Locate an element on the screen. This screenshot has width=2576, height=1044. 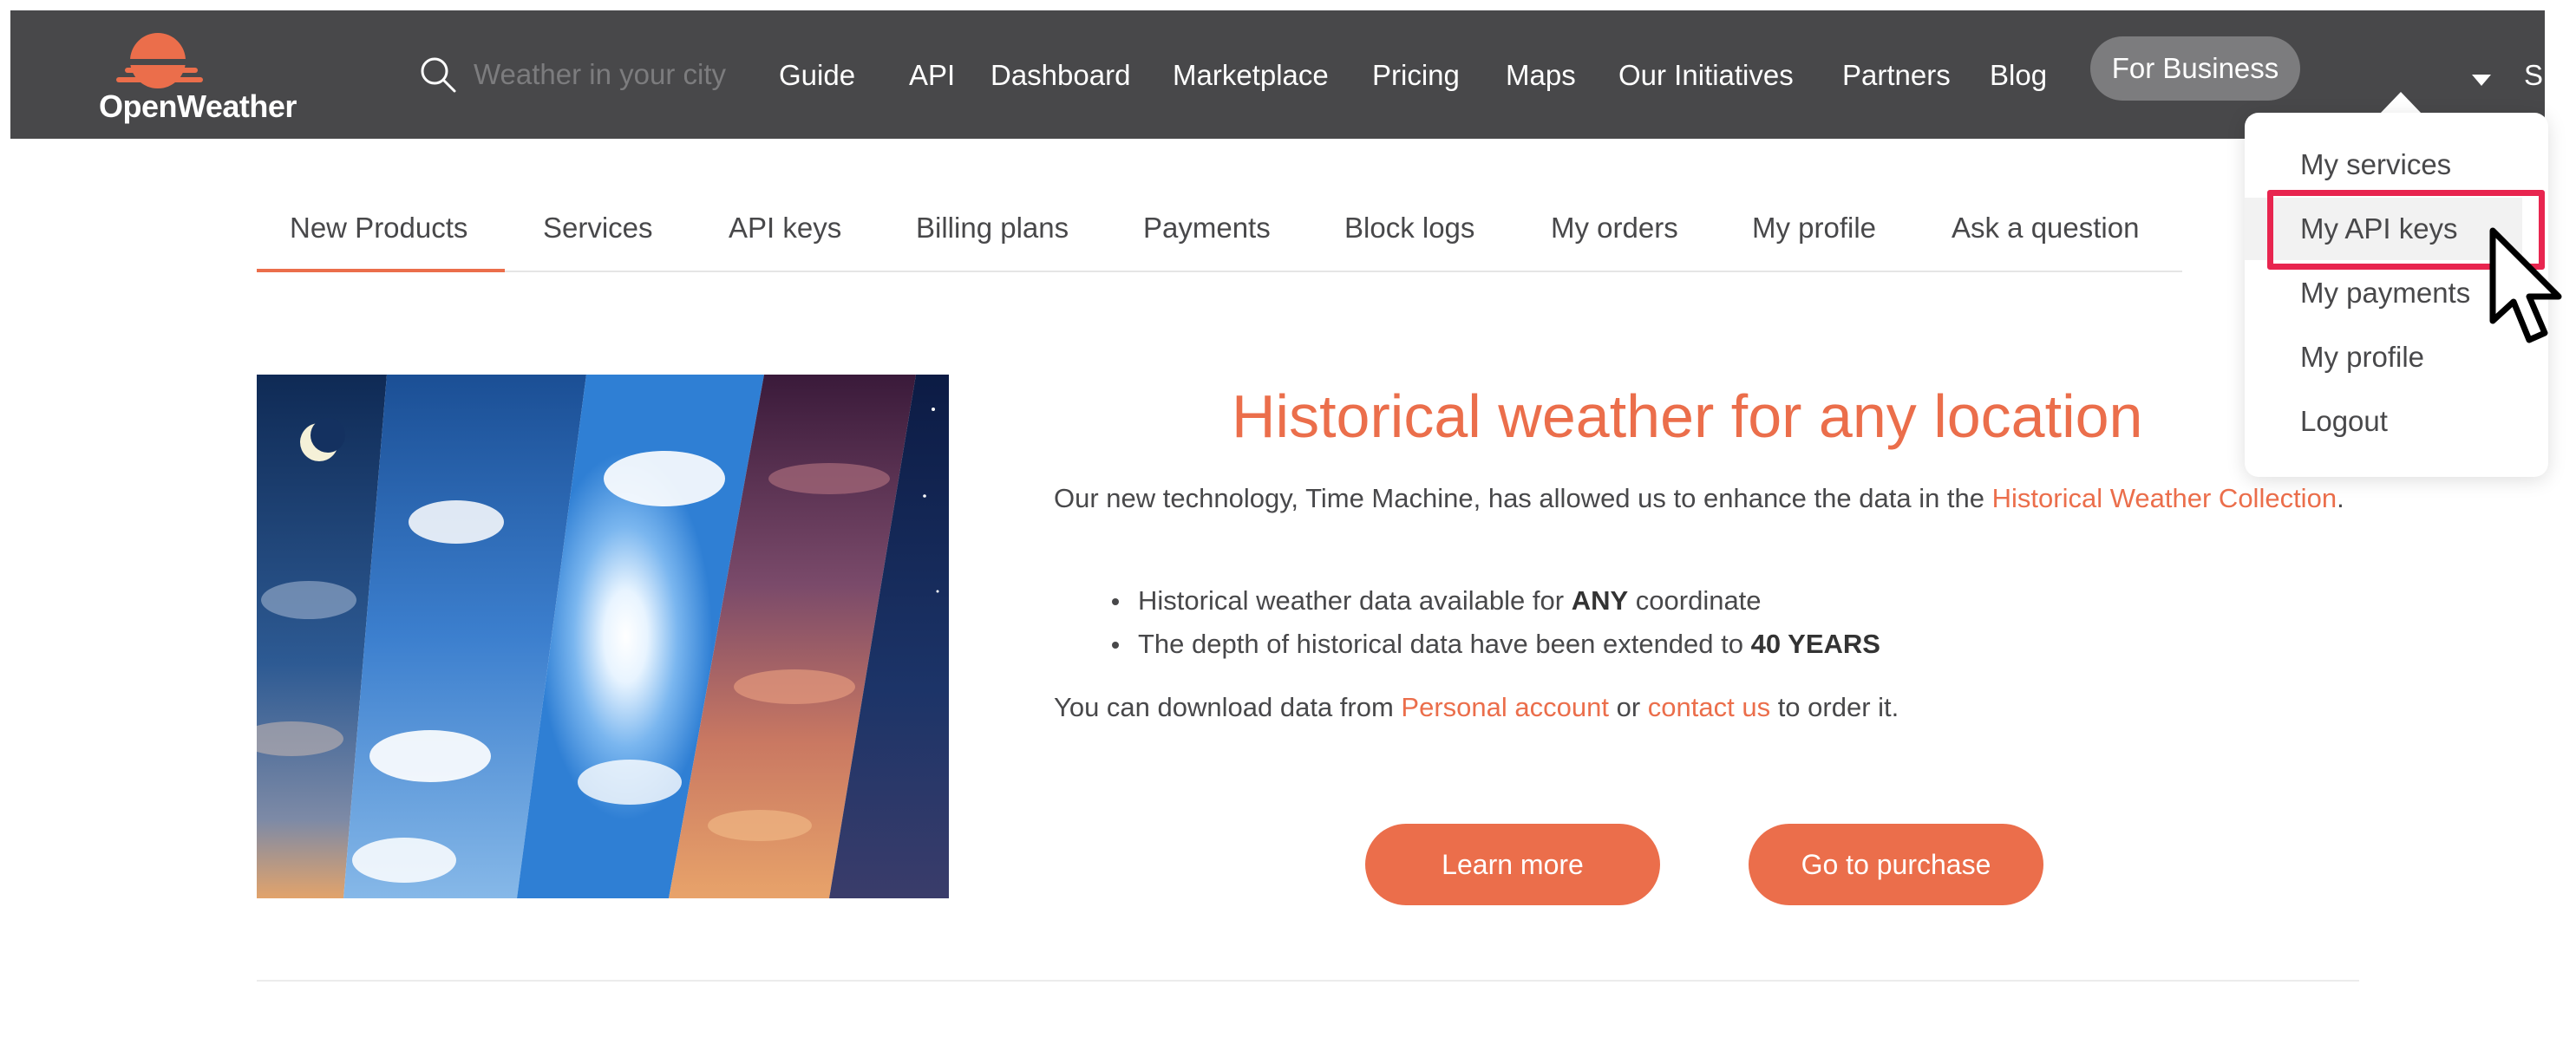
for-business-button: For Business is located at coordinates (2195, 68).